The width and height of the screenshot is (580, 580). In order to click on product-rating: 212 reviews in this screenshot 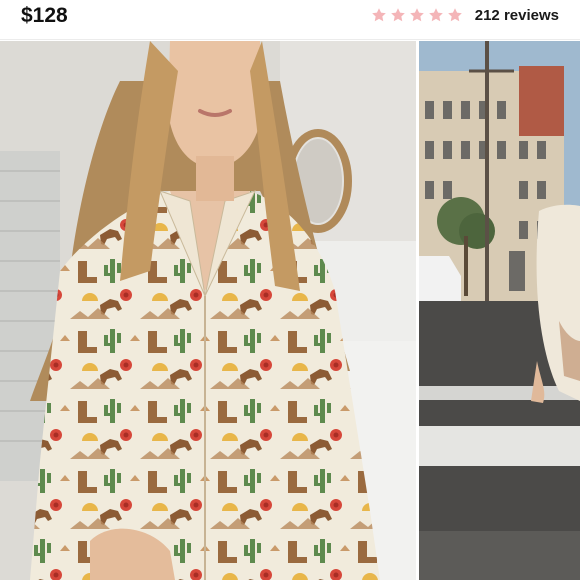, I will do `click(465, 15)`.